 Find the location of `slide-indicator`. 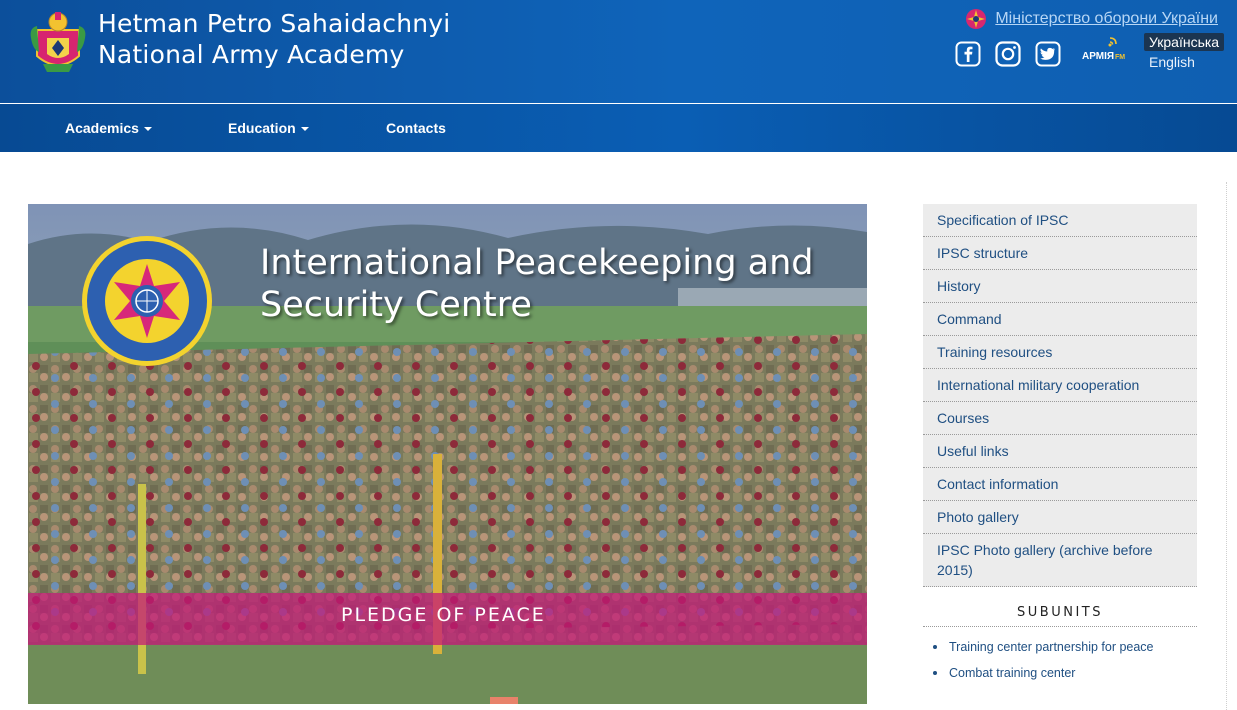

slide-indicator is located at coordinates (504, 700).